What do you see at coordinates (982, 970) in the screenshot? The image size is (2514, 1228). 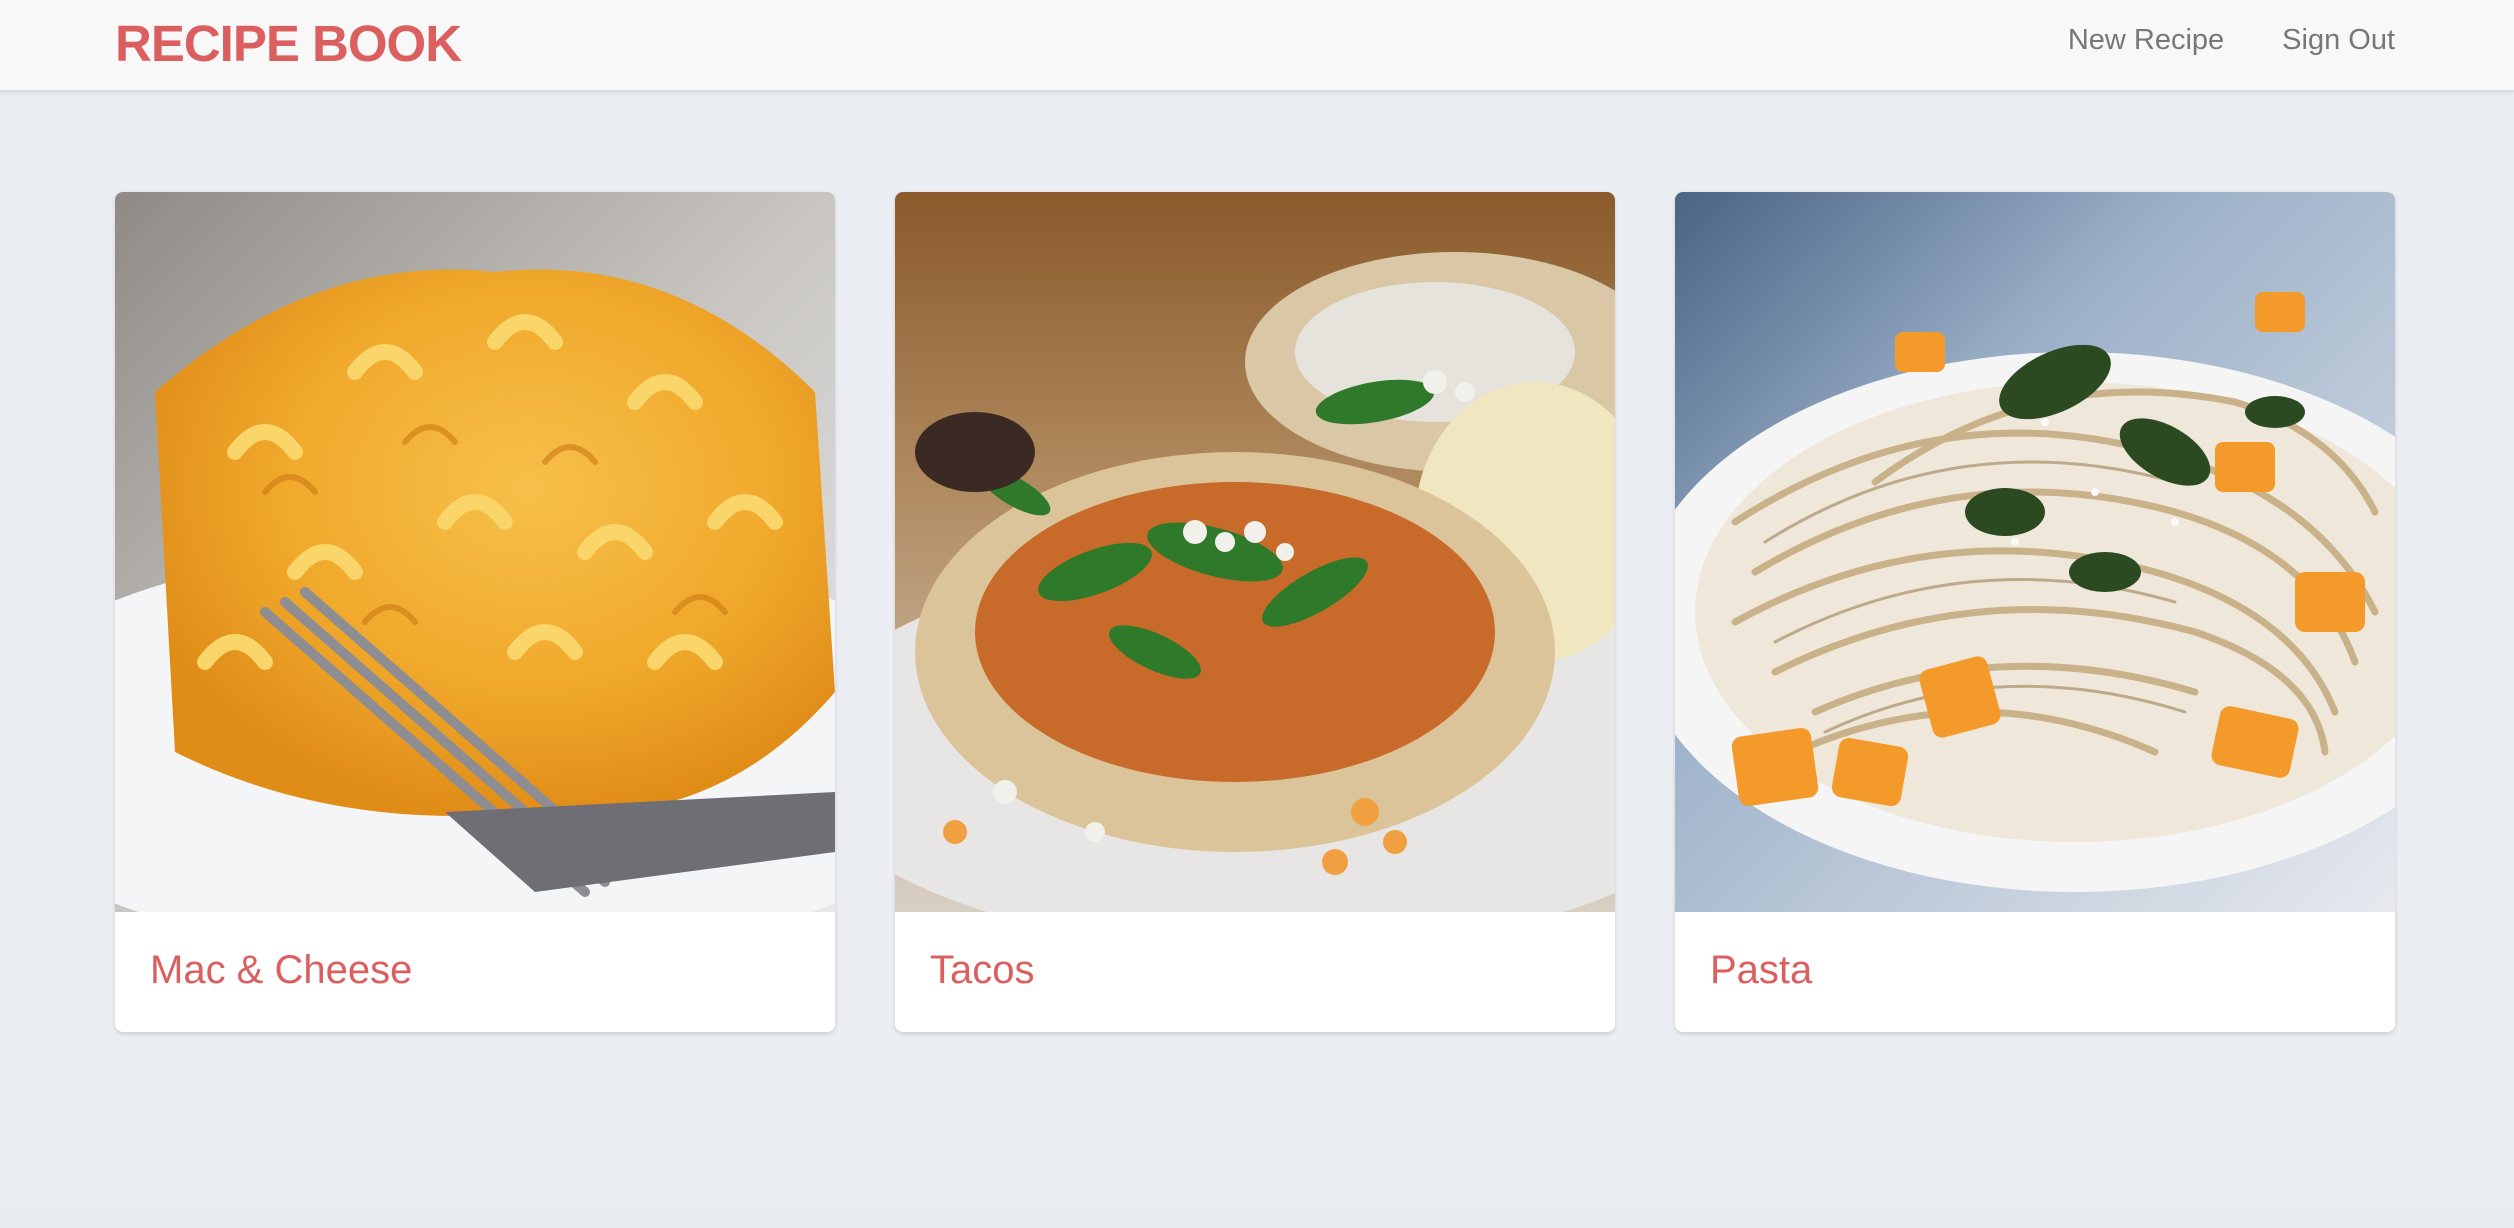 I see `recipe-title: Tacos` at bounding box center [982, 970].